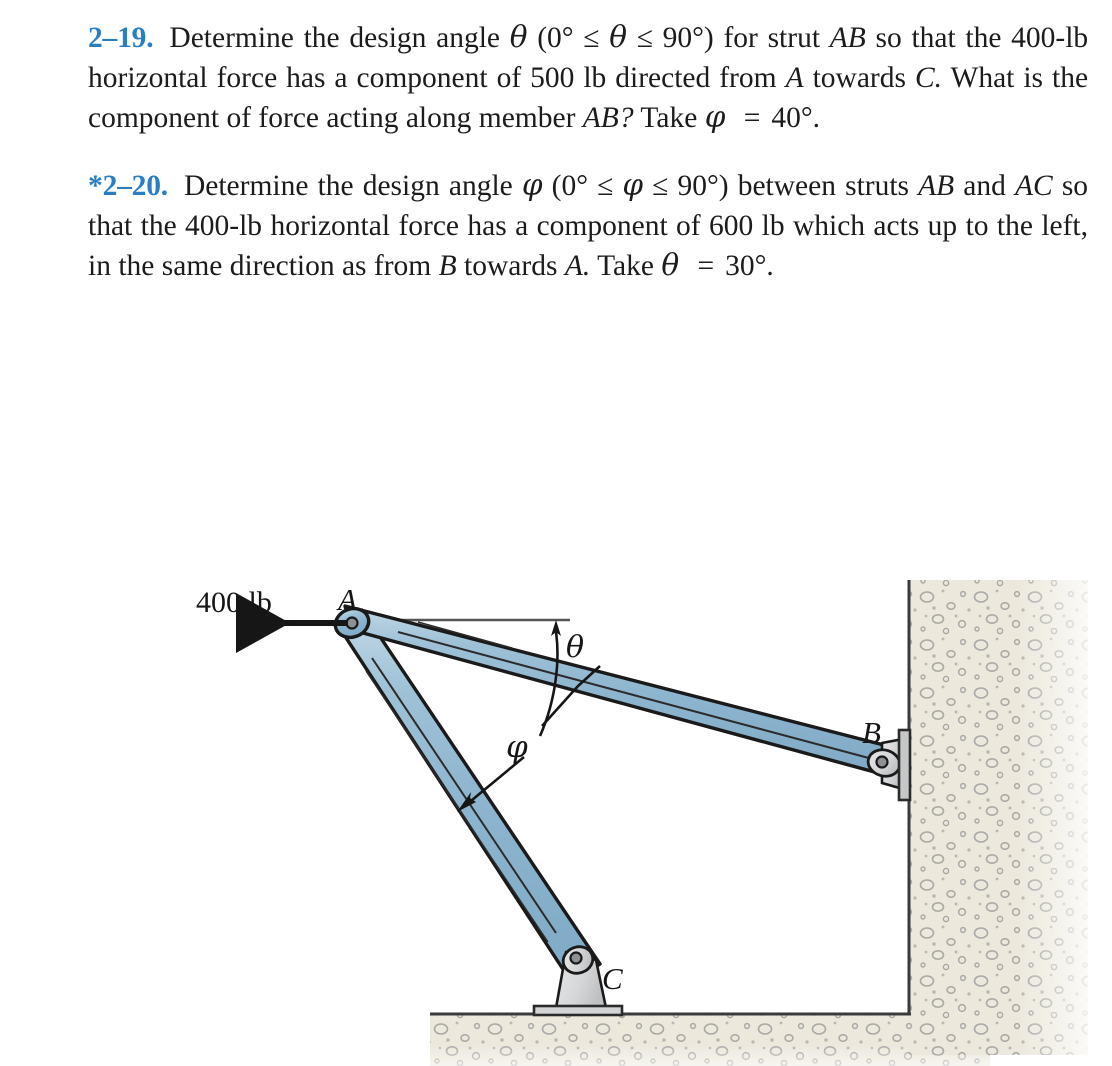  I want to click on problem-2-20-phi-symbol: φ, so click(532, 185).